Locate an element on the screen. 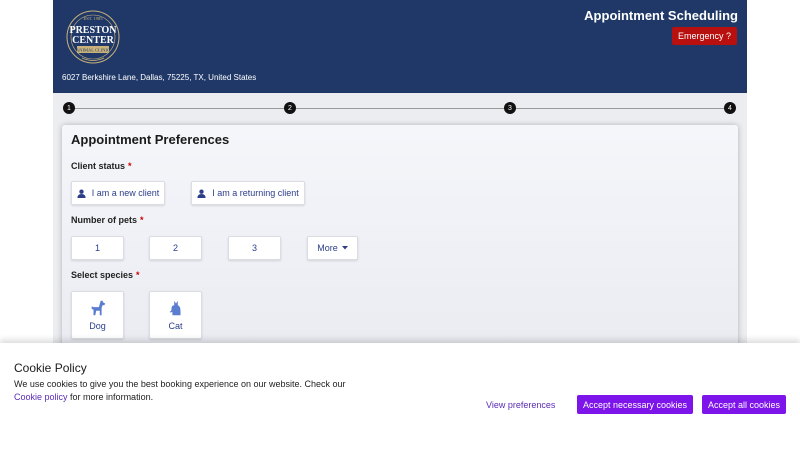  clinic-logo: EST. 1985 PRESTON CENTER ANIMAL CLINIC is located at coordinates (93, 37).